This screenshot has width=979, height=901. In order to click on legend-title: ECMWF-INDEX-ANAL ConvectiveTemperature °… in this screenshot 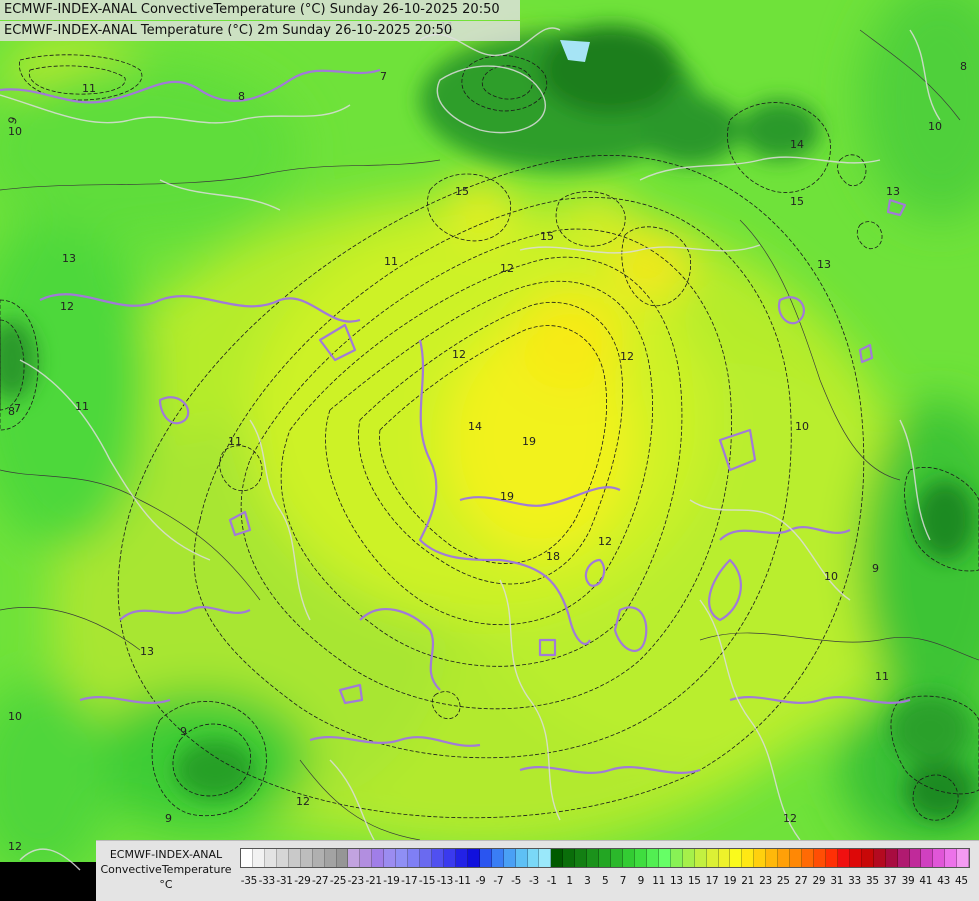, I will do `click(166, 869)`.